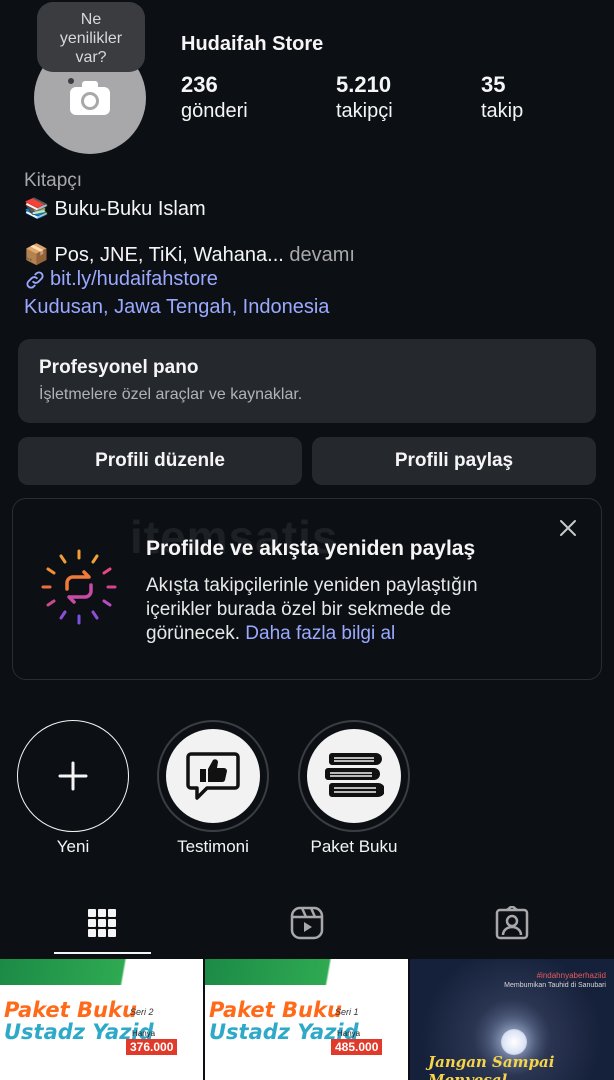 Image resolution: width=614 pixels, height=1080 pixels. I want to click on post-1-ribbon, so click(101, 972).